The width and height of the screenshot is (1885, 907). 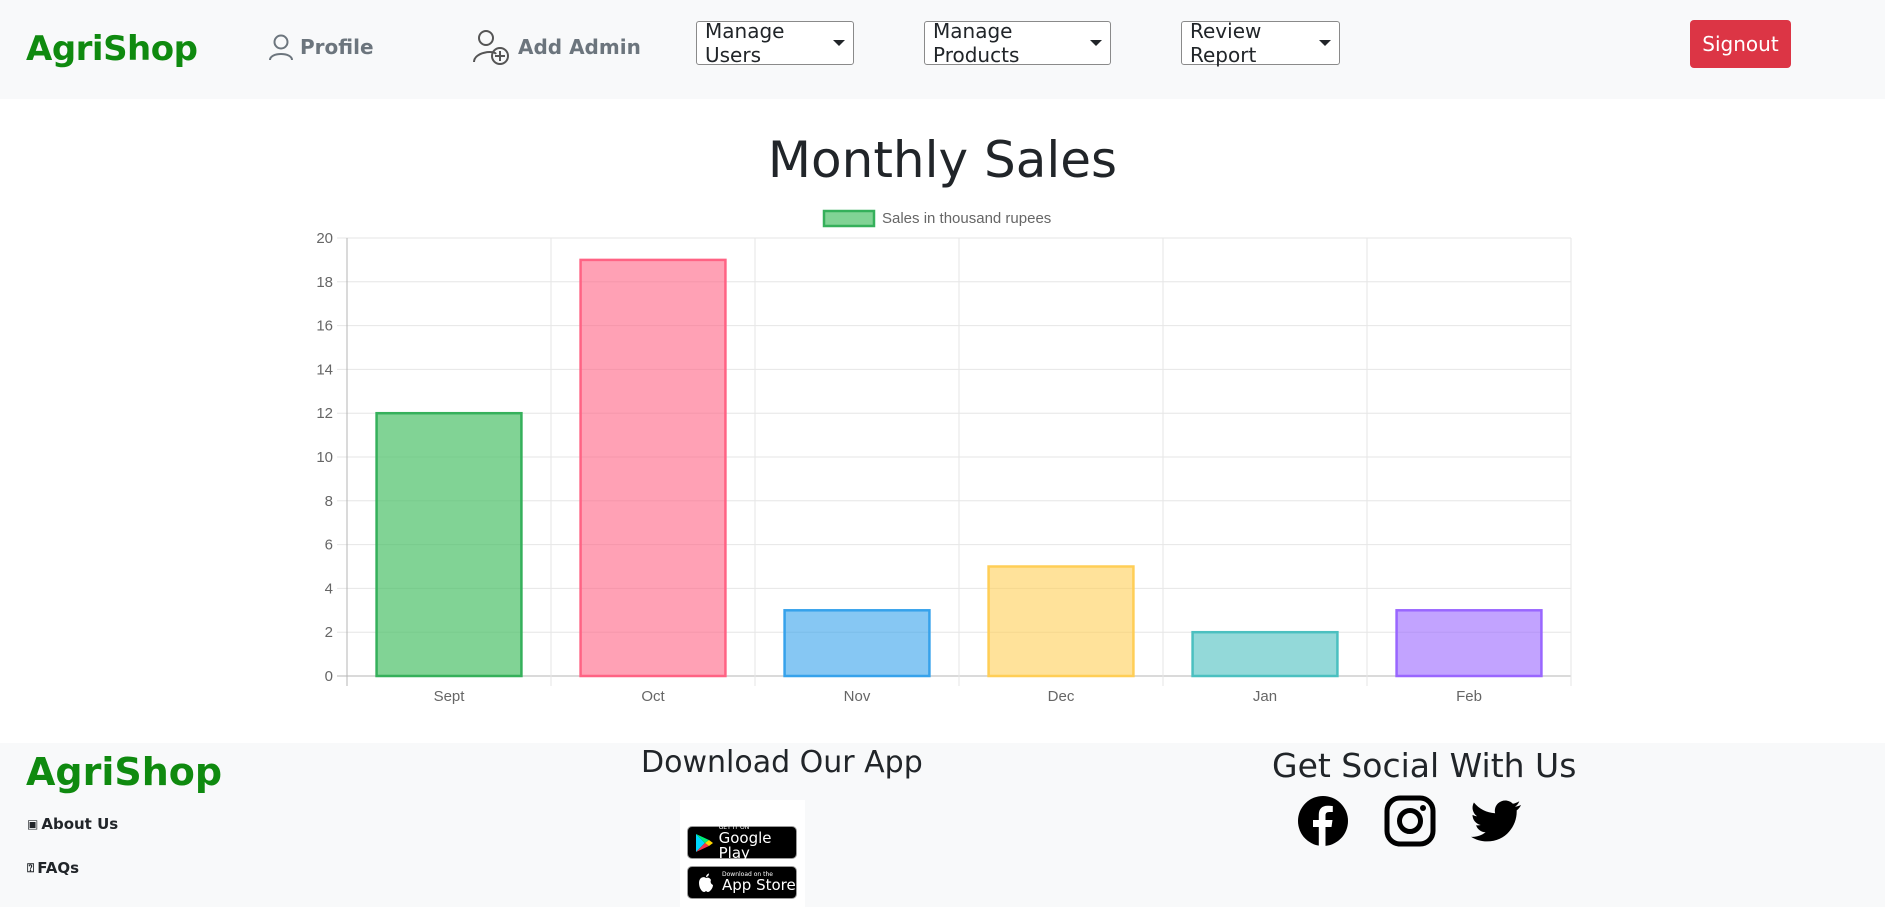 What do you see at coordinates (1061, 621) in the screenshot?
I see `bar-dec` at bounding box center [1061, 621].